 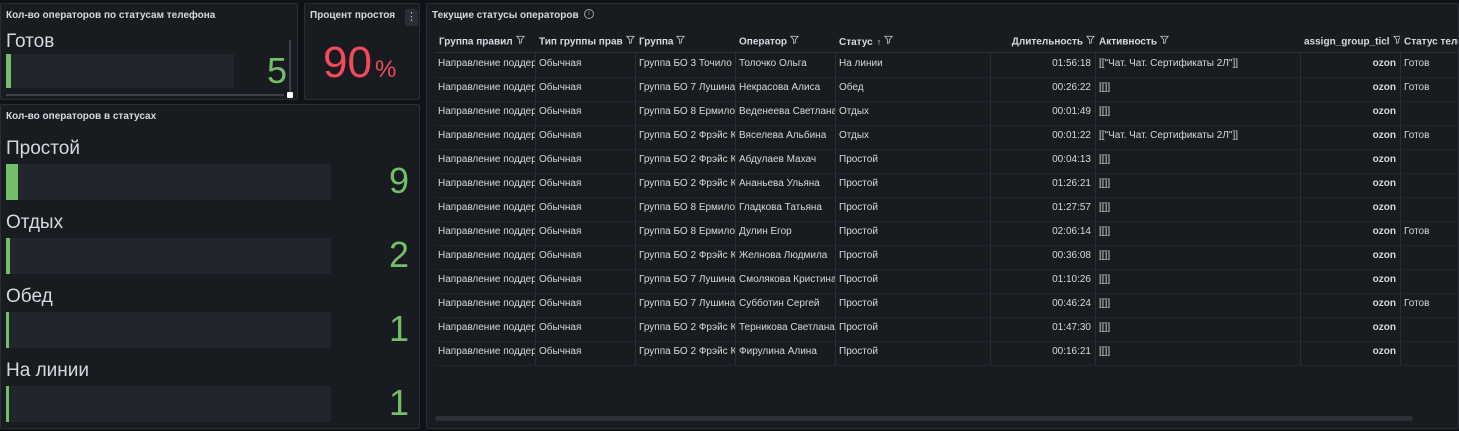 I want to click on column-header-status: Статус ↑, so click(x=914, y=42).